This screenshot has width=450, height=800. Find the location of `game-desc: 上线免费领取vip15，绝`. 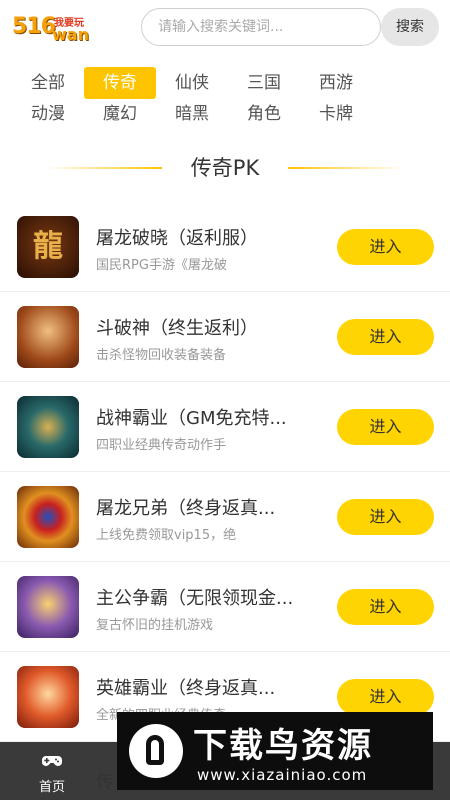

game-desc: 上线免费领取vip15，绝 is located at coordinates (166, 535).